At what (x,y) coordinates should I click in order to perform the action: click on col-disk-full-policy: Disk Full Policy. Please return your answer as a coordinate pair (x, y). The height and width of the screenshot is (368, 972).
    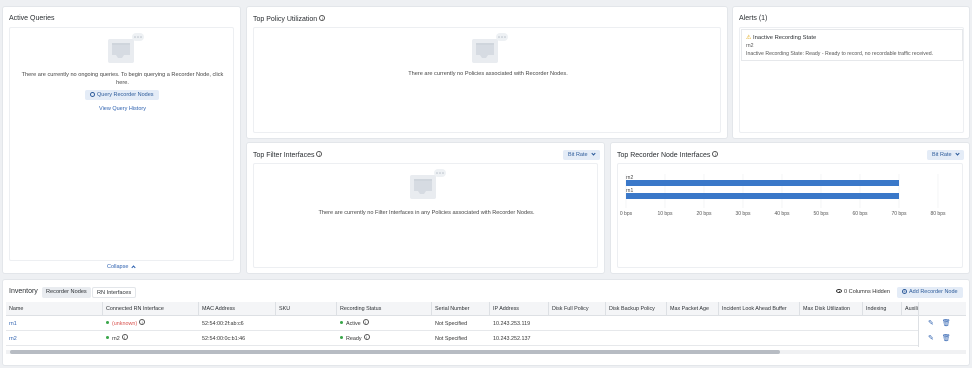
    Looking at the image, I should click on (577, 309).